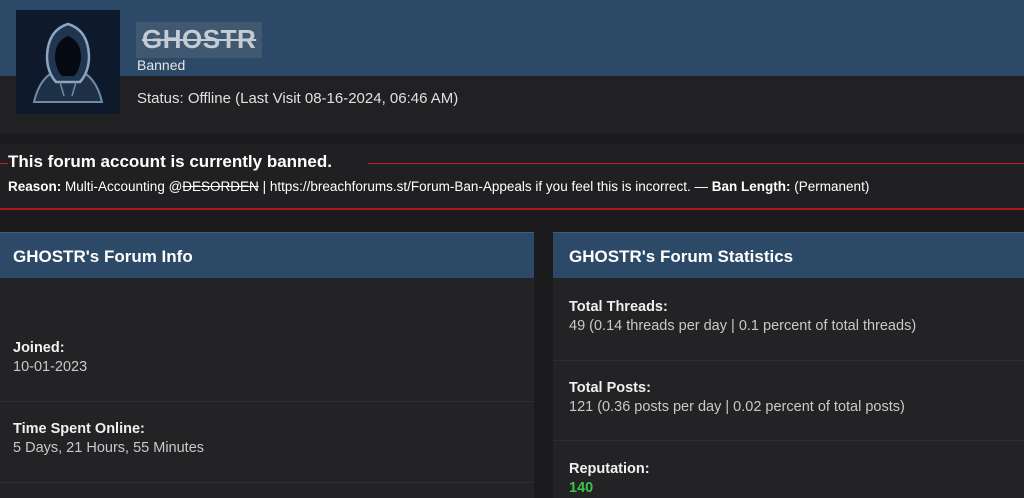 This screenshot has width=1024, height=498. I want to click on total-posts-label: Total Posts:, so click(610, 388).